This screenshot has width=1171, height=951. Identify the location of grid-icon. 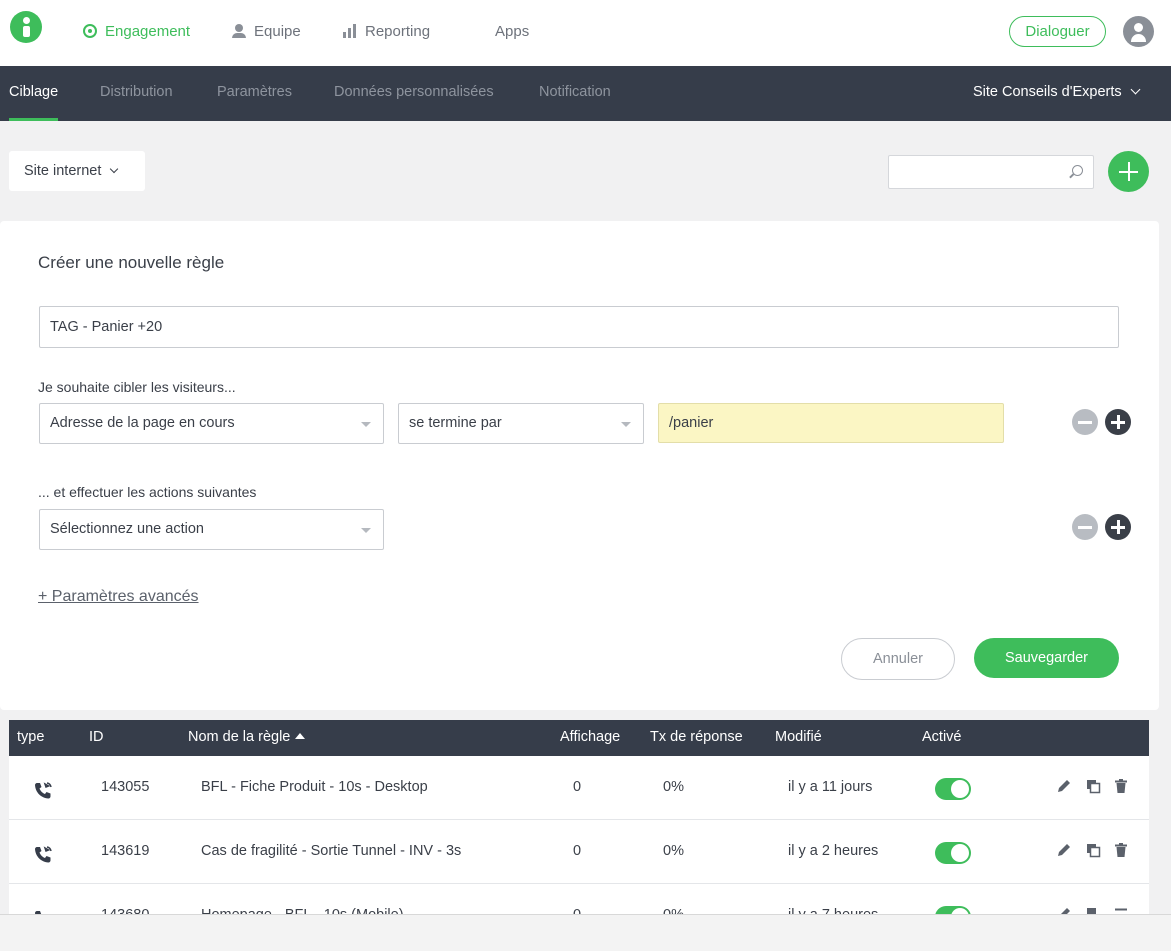
(480, 31).